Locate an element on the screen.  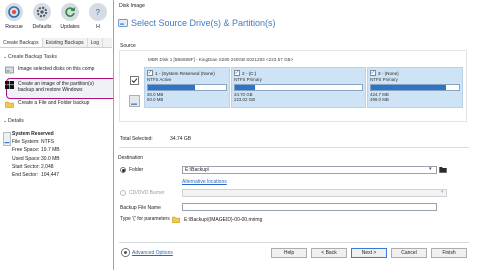
backup-tasks-header: ⌄ Create Backup Tasks is located at coordinates (56, 57).